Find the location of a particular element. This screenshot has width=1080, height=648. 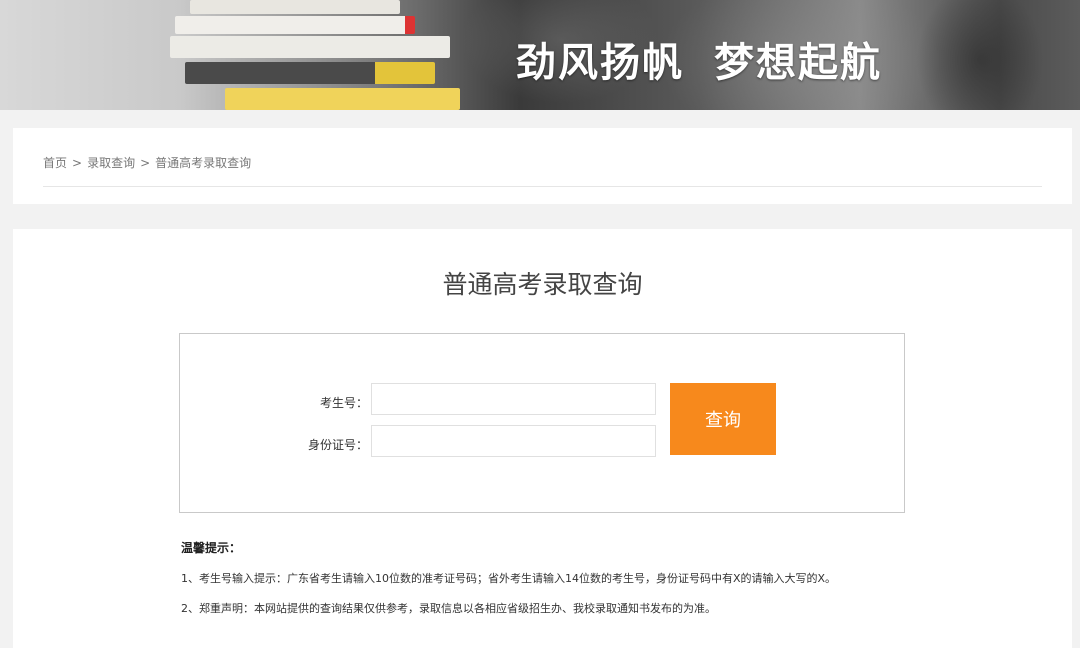

banner-slogan: 劲风扬帆 梦想起航 is located at coordinates (699, 59).